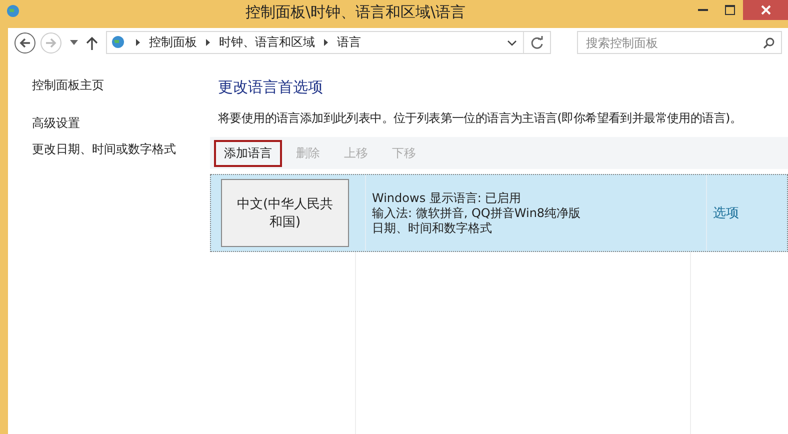 This screenshot has height=434, width=788. What do you see at coordinates (477, 213) in the screenshot?
I see `language-detail: 输入法: 微软拼音, QQ拼音Win8纯净版` at bounding box center [477, 213].